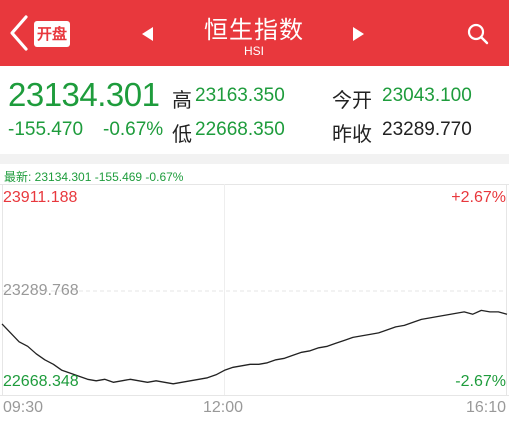 The image size is (509, 421). Describe the element at coordinates (46, 129) in the screenshot. I see `change-value: -155.470` at that location.